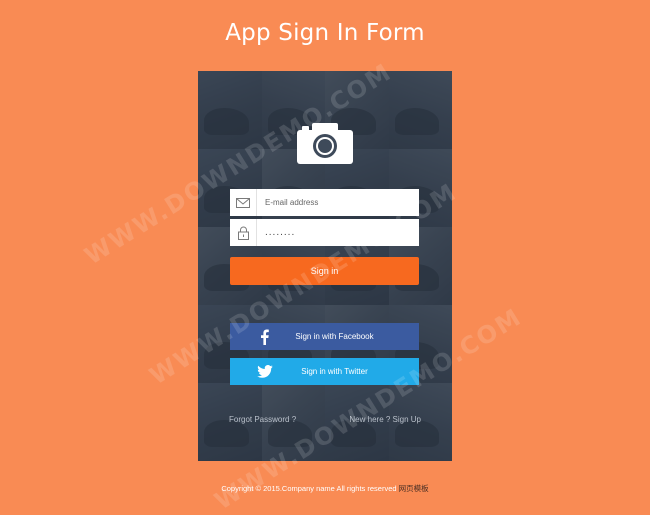 The height and width of the screenshot is (515, 650). What do you see at coordinates (414, 488) in the screenshot?
I see `template-link: 网页模板` at bounding box center [414, 488].